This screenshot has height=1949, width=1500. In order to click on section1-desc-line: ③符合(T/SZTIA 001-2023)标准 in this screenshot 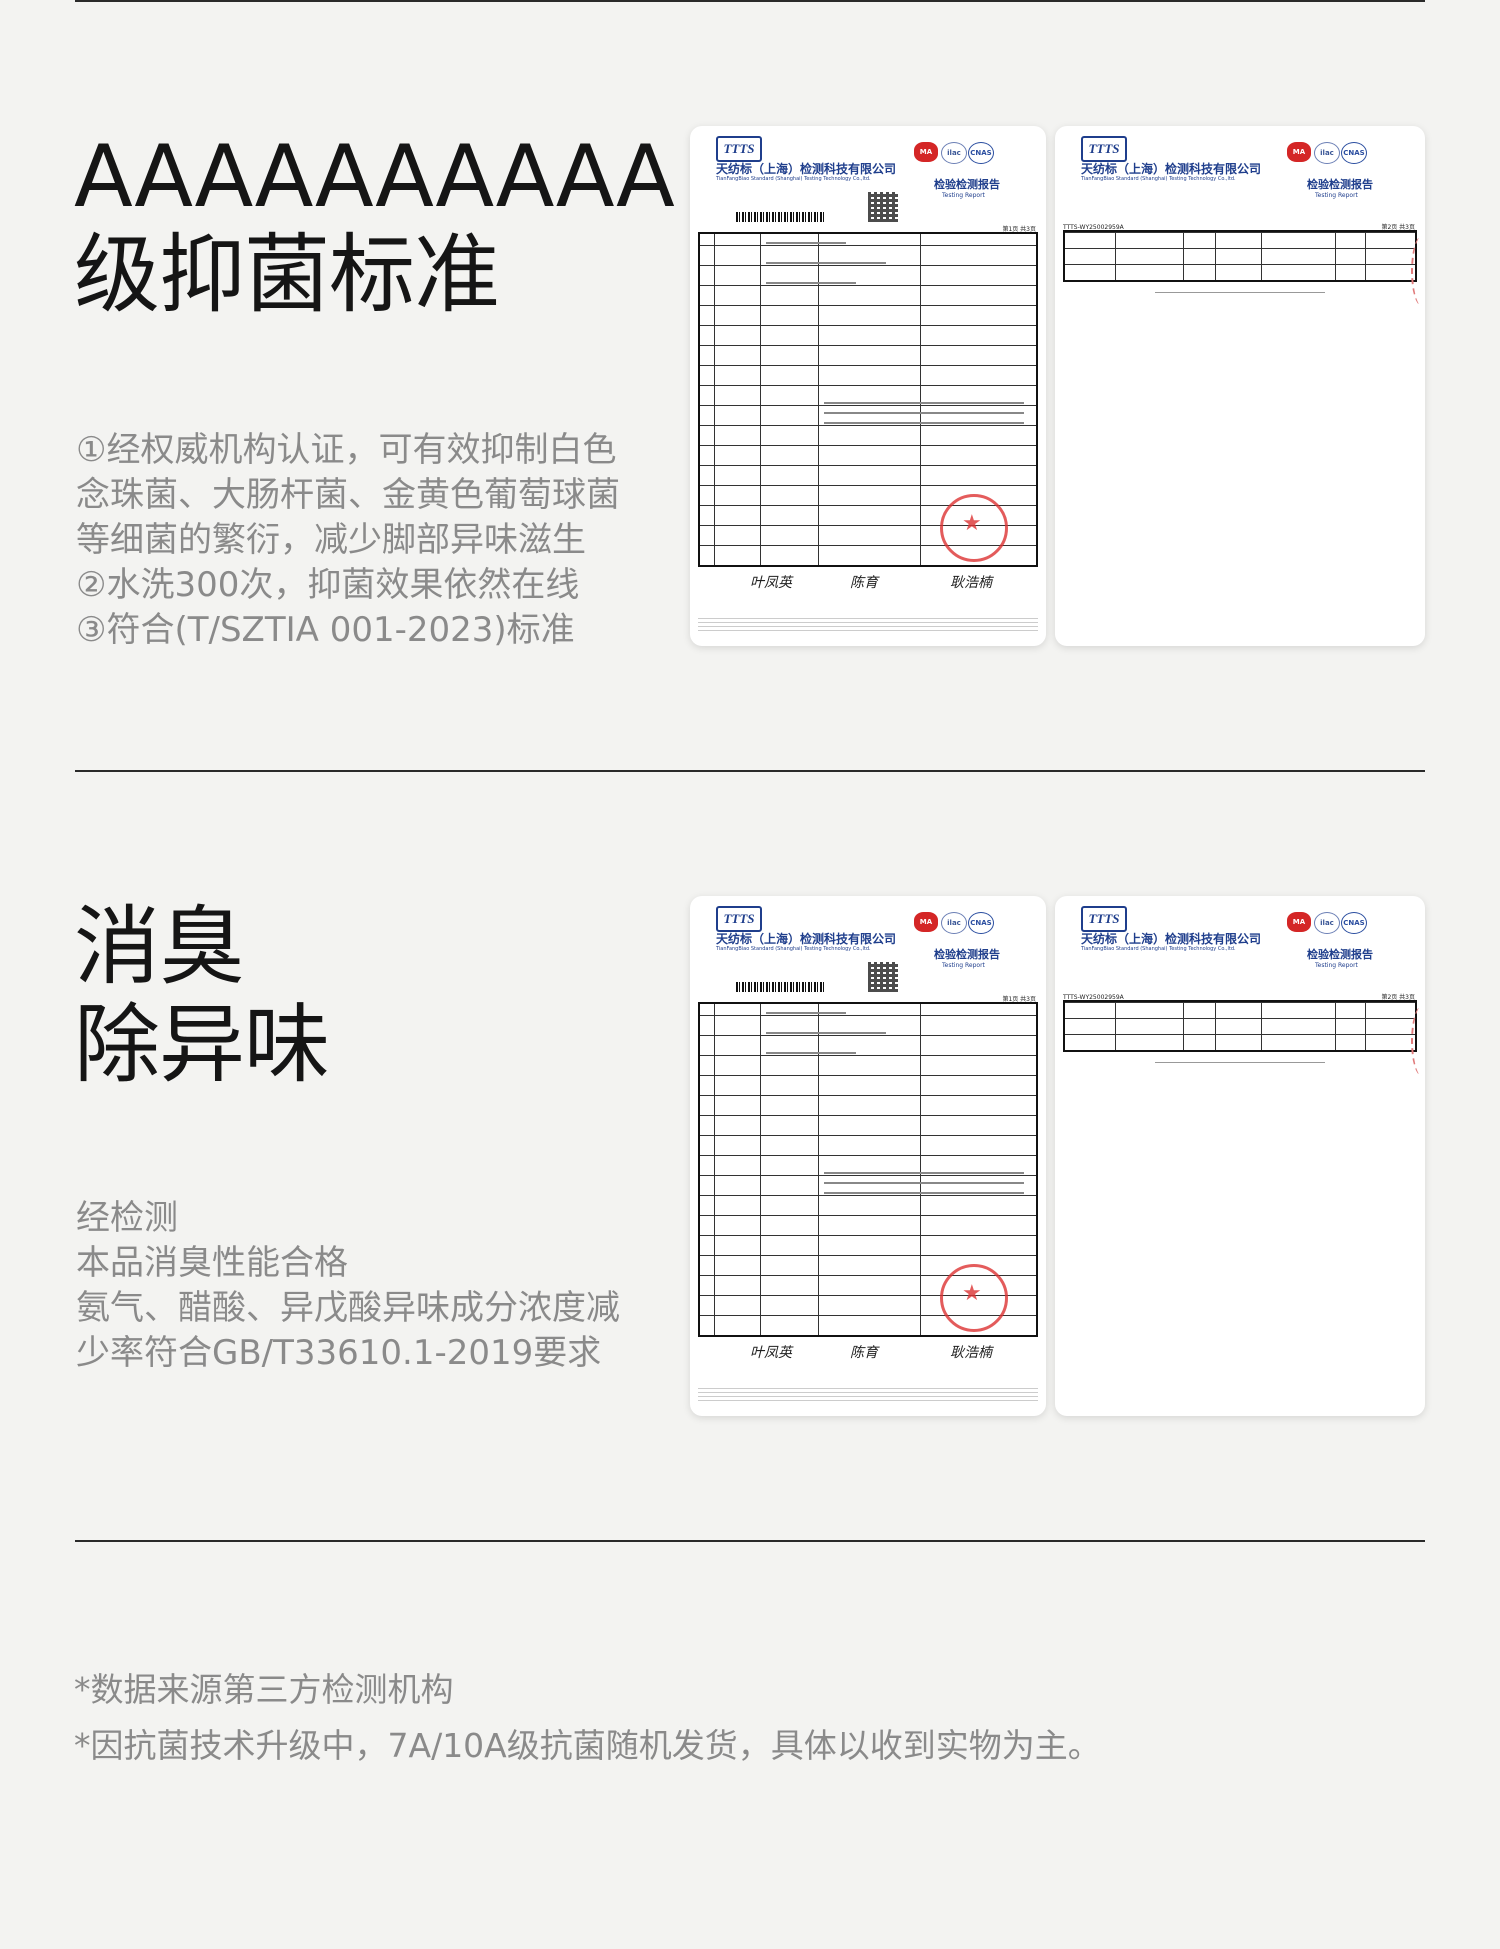, I will do `click(325, 630)`.